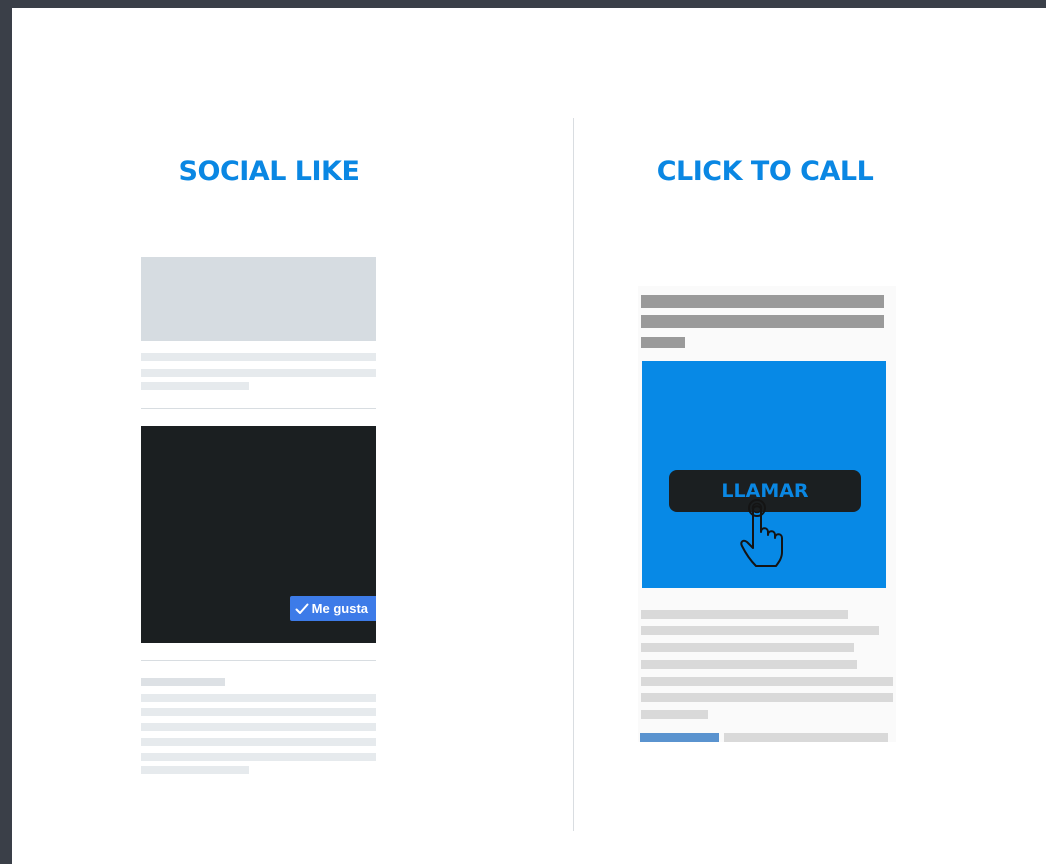 The image size is (1046, 864). What do you see at coordinates (269, 171) in the screenshot?
I see `social-like-title: SOCIAL LIKE` at bounding box center [269, 171].